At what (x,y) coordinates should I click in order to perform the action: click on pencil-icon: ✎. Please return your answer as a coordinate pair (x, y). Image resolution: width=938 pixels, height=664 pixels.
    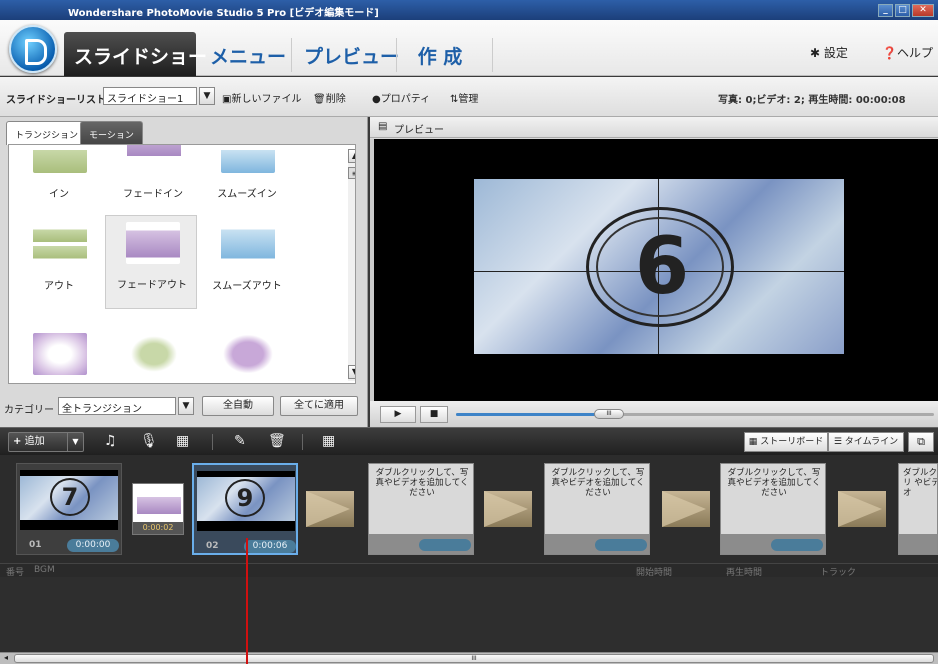
    Looking at the image, I should click on (240, 441).